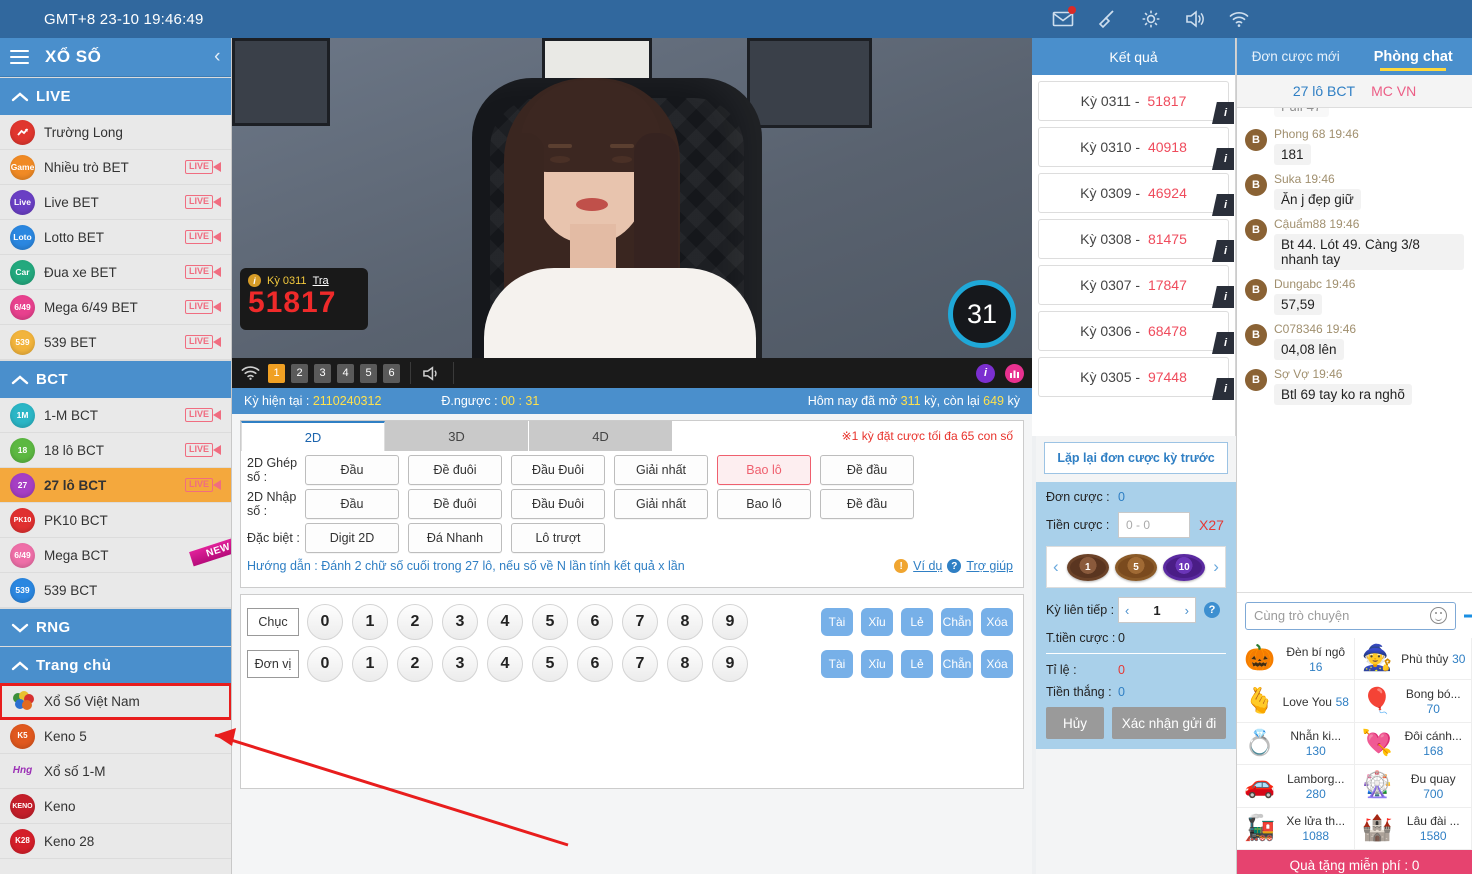  I want to click on sidebar-group-live: LIVE, so click(115, 96).